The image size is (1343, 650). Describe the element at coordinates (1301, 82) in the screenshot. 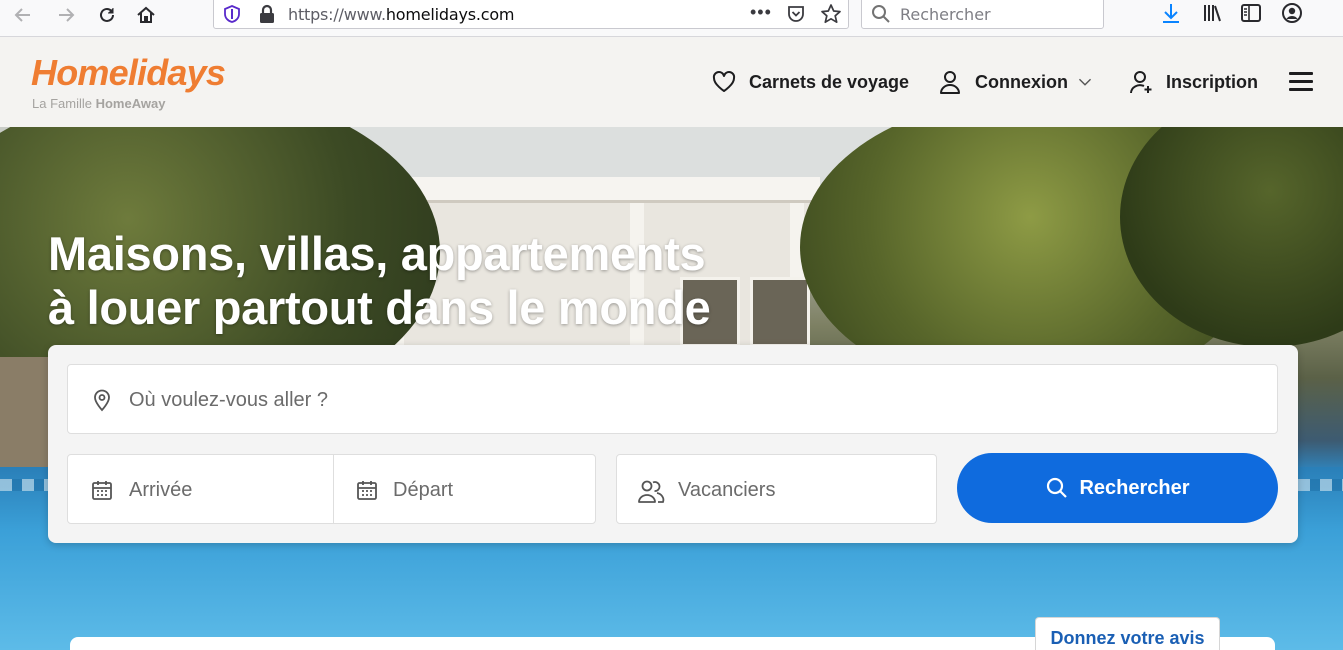

I see `menu-icon` at that location.